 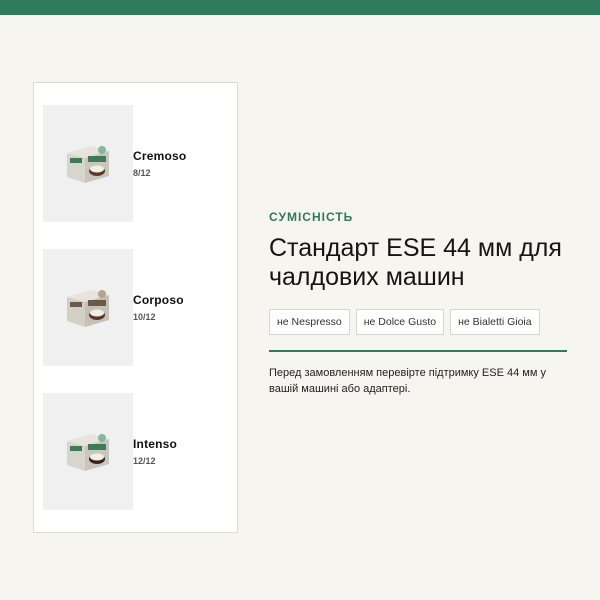 What do you see at coordinates (418, 351) in the screenshot?
I see `section-divider` at bounding box center [418, 351].